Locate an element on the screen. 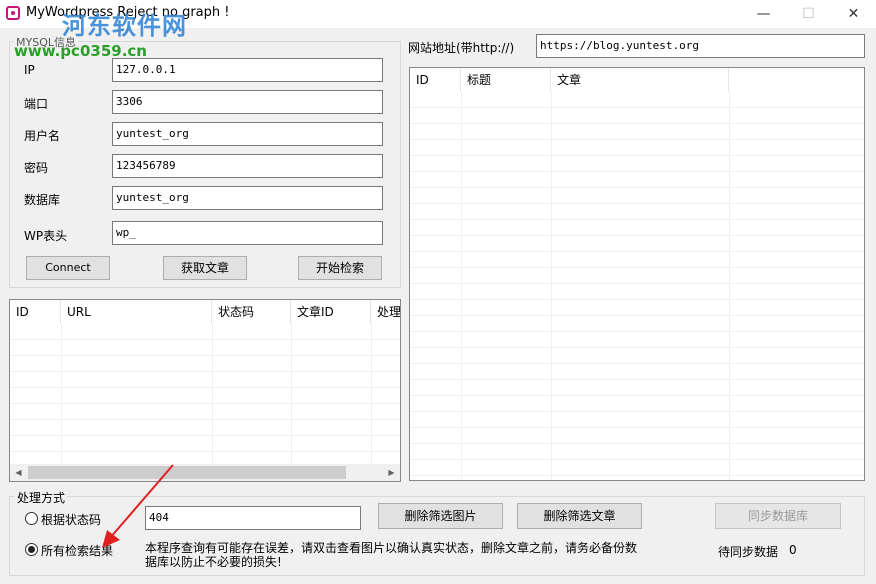  articles-col-title: 标题 is located at coordinates (506, 80).